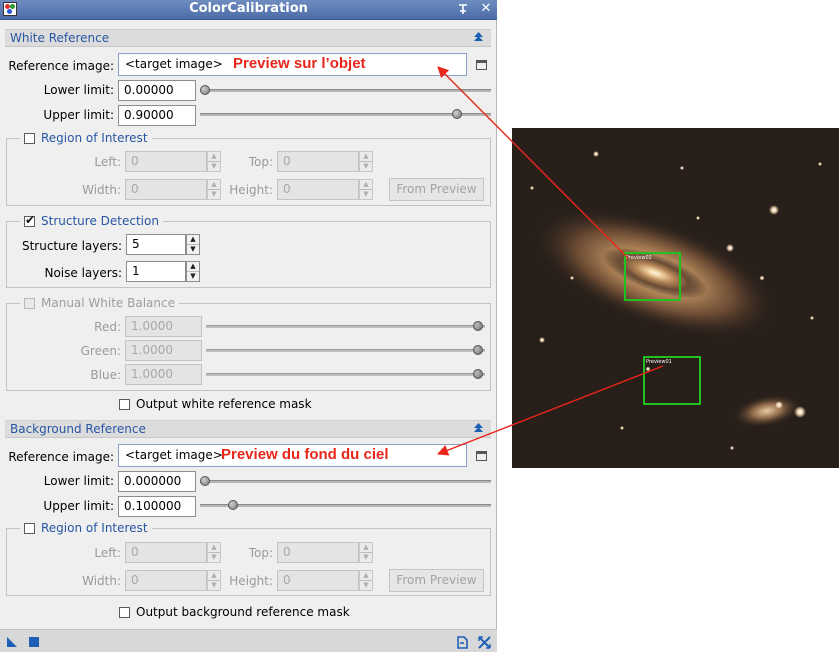 This screenshot has width=839, height=652. I want to click on window-title: ColorCalibration, so click(248, 8).